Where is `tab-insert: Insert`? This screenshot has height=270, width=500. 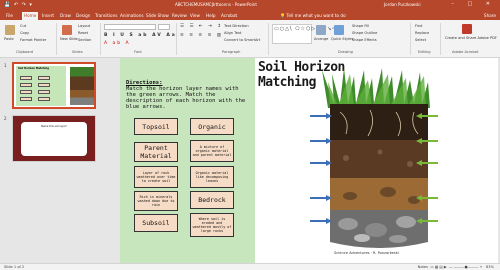 tab-insert: Insert is located at coordinates (48, 16).